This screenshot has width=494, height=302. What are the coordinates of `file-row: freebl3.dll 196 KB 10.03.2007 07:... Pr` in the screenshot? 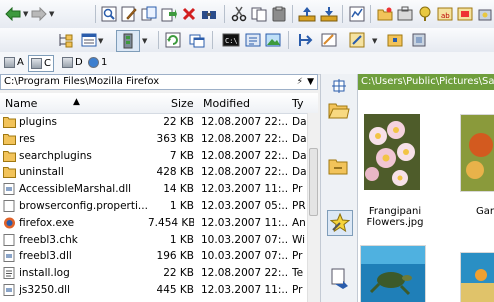 It's located at (154, 256).